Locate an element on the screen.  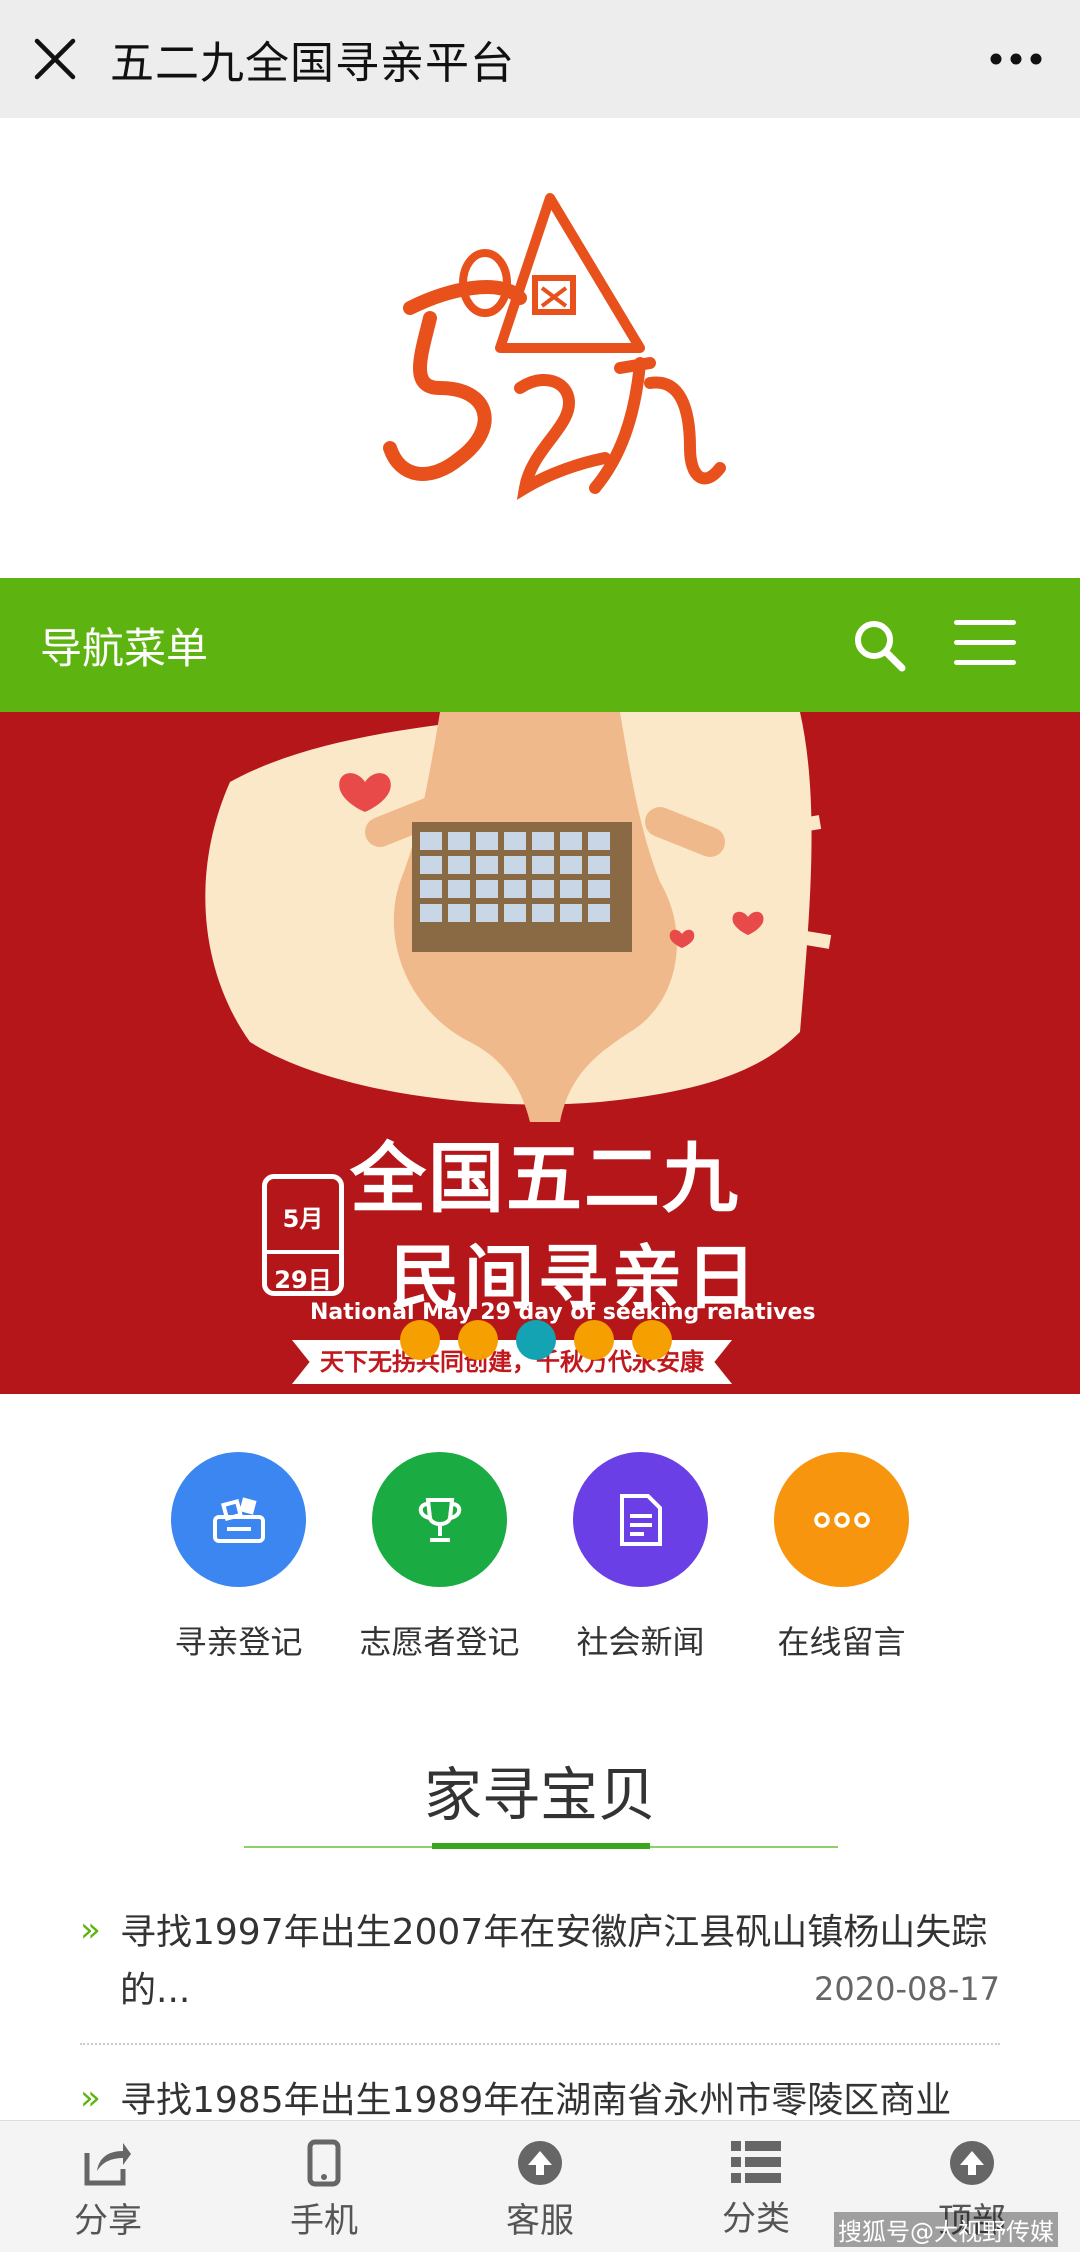
page-title: 五二九全国寻亲平台 is located at coordinates (312, 63).